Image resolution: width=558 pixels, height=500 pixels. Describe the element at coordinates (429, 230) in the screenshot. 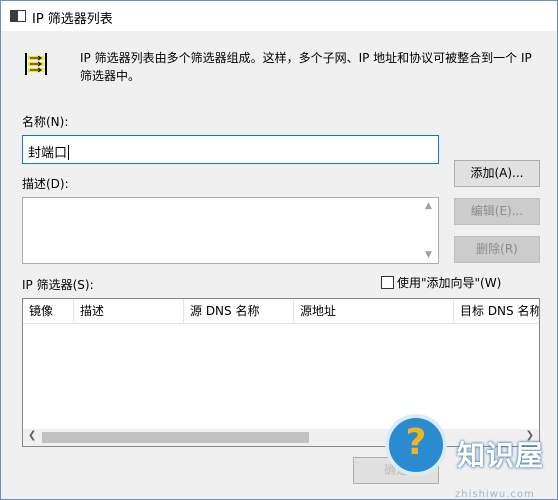

I see `description-scrollbar: ▲ ▼` at that location.